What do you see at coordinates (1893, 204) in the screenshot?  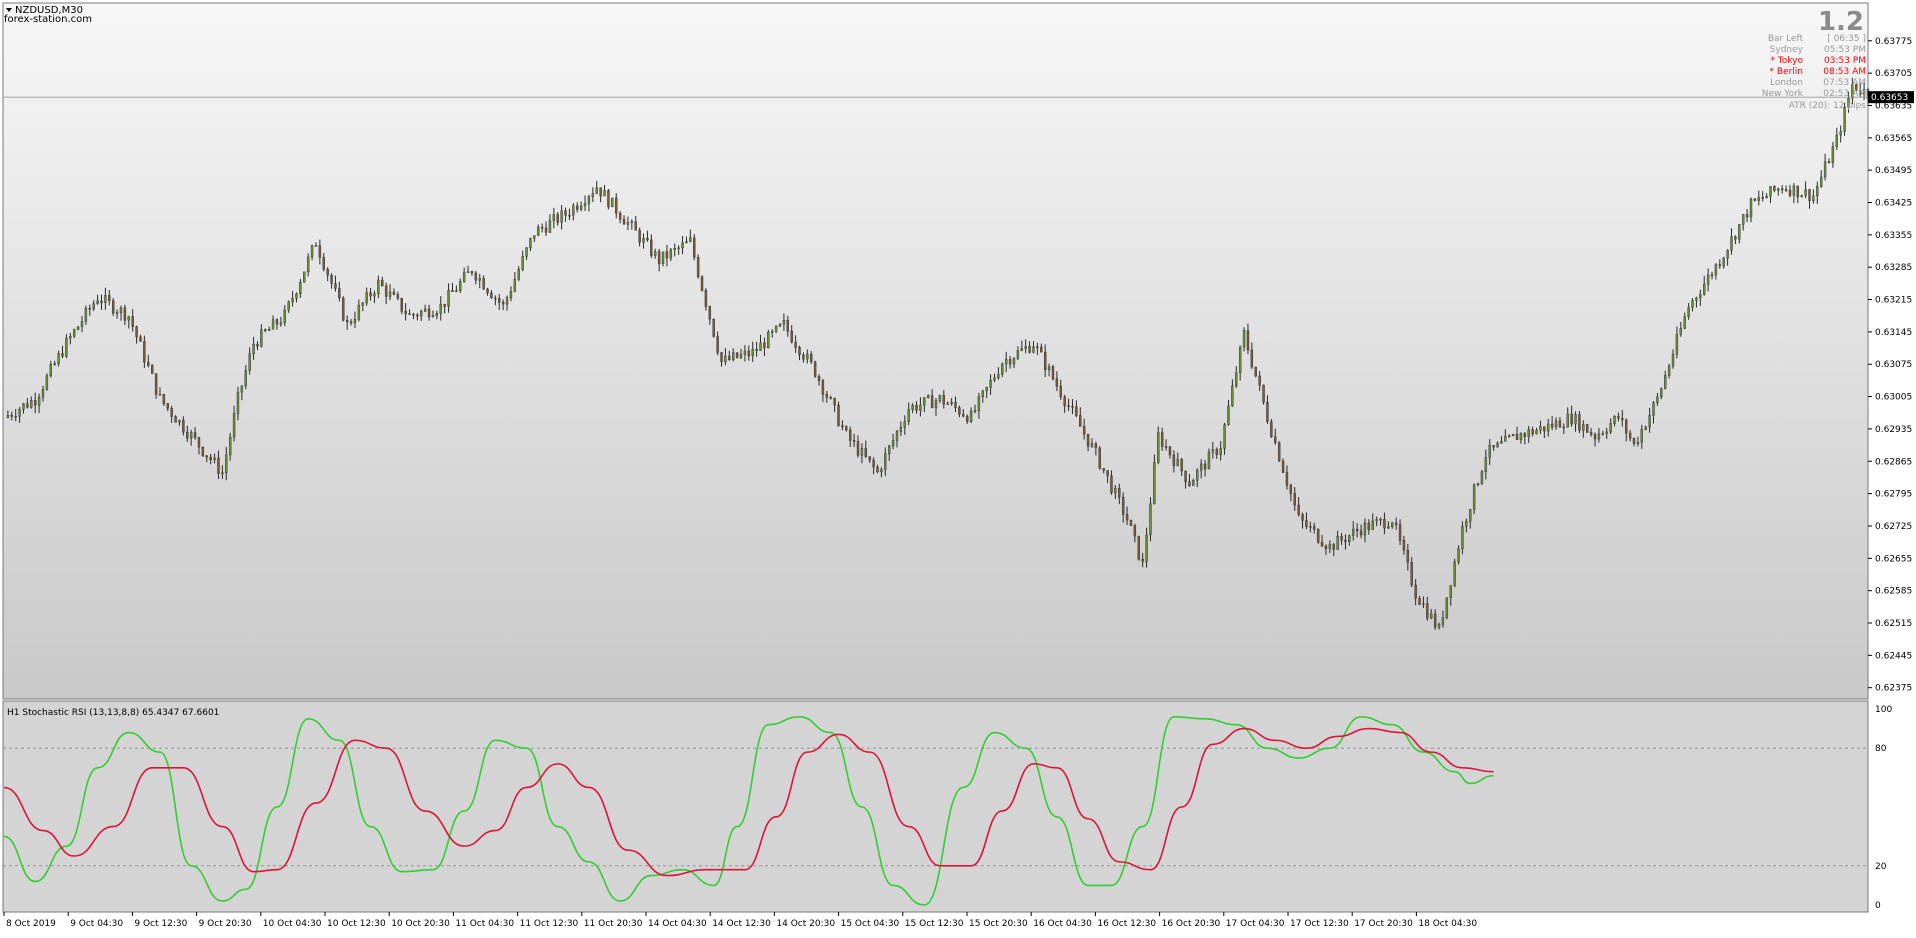 I see `price-tick-label: 0.63425` at bounding box center [1893, 204].